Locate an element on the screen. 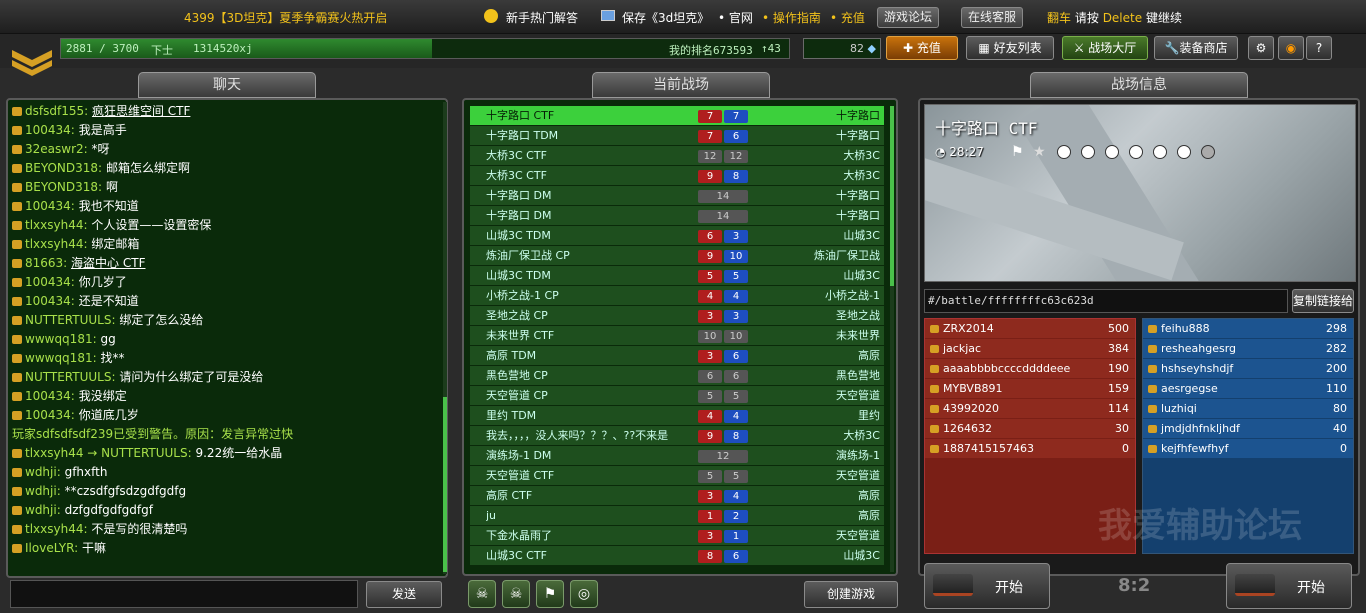 The height and width of the screenshot is (613, 1366). start-blue-button: 开始 is located at coordinates (1289, 586).